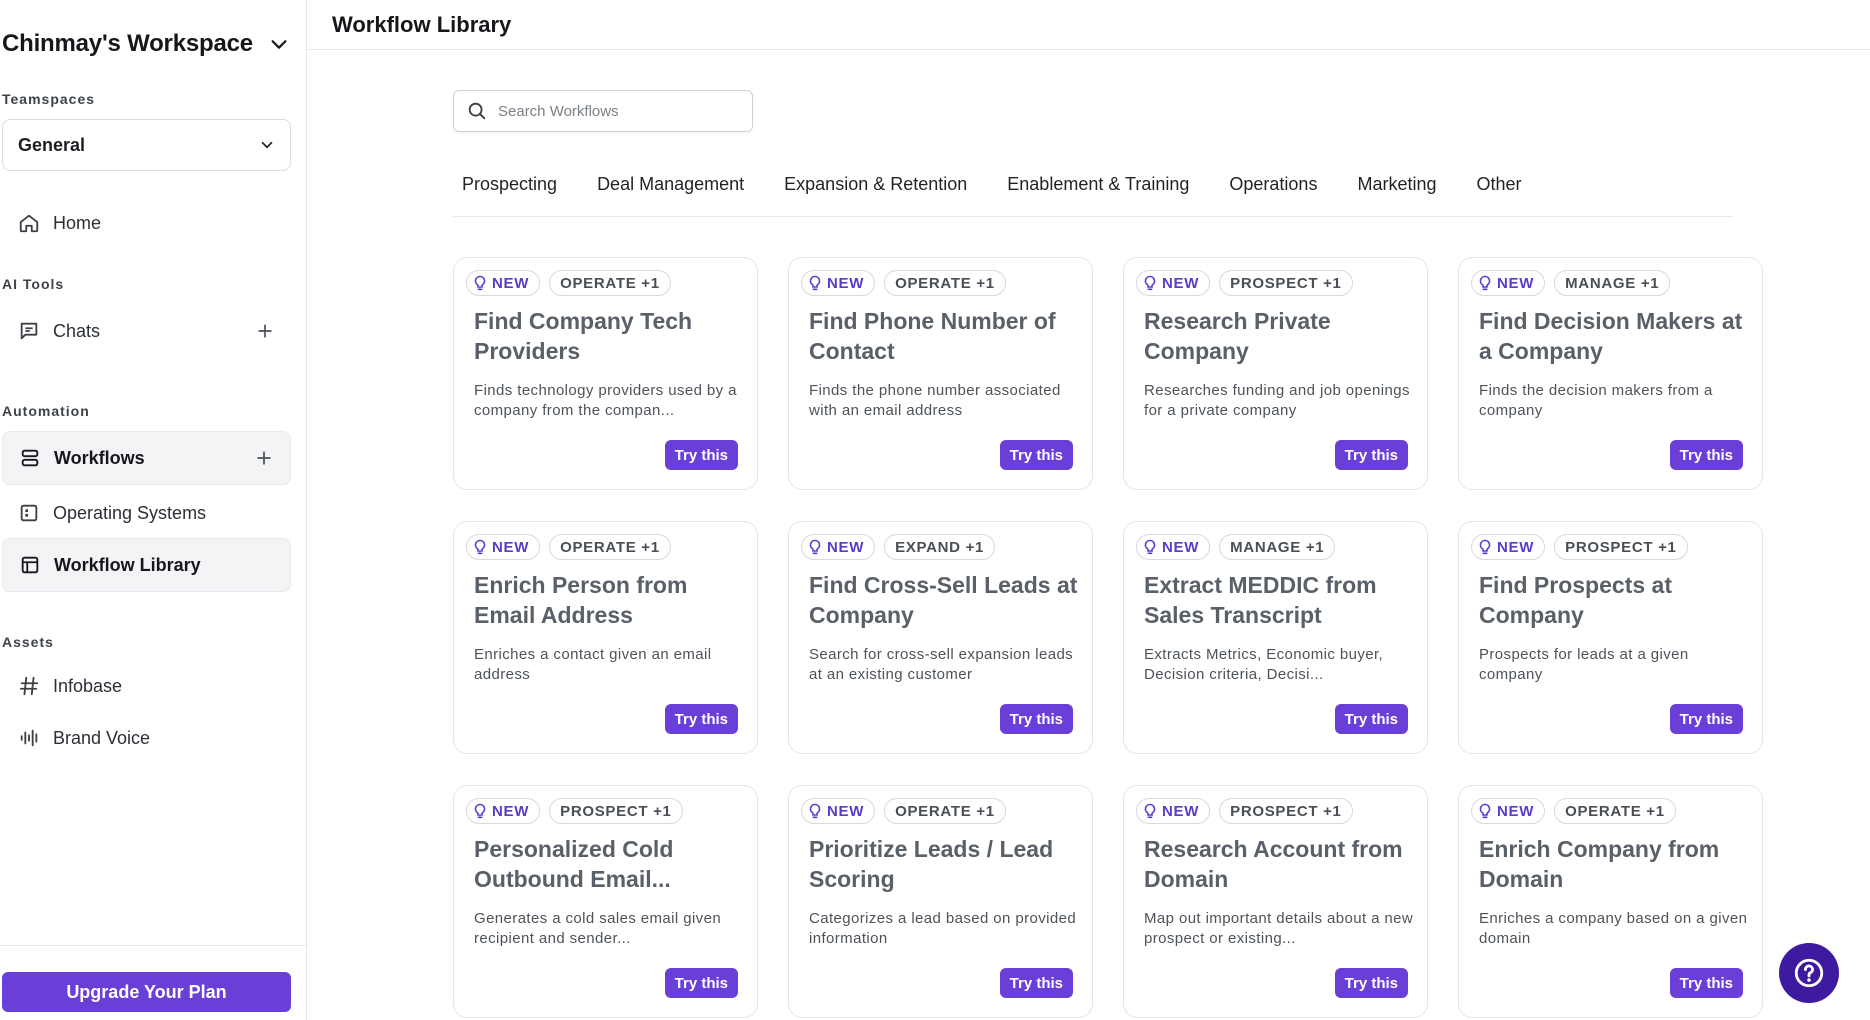  Describe the element at coordinates (146, 513) in the screenshot. I see `sidebar-item-operating-systems: Operating Systems` at that location.